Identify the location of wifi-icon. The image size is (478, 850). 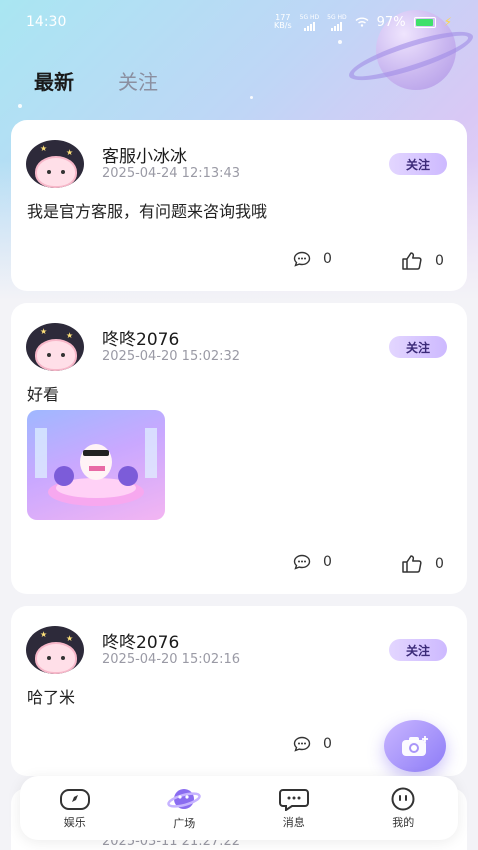
(362, 22).